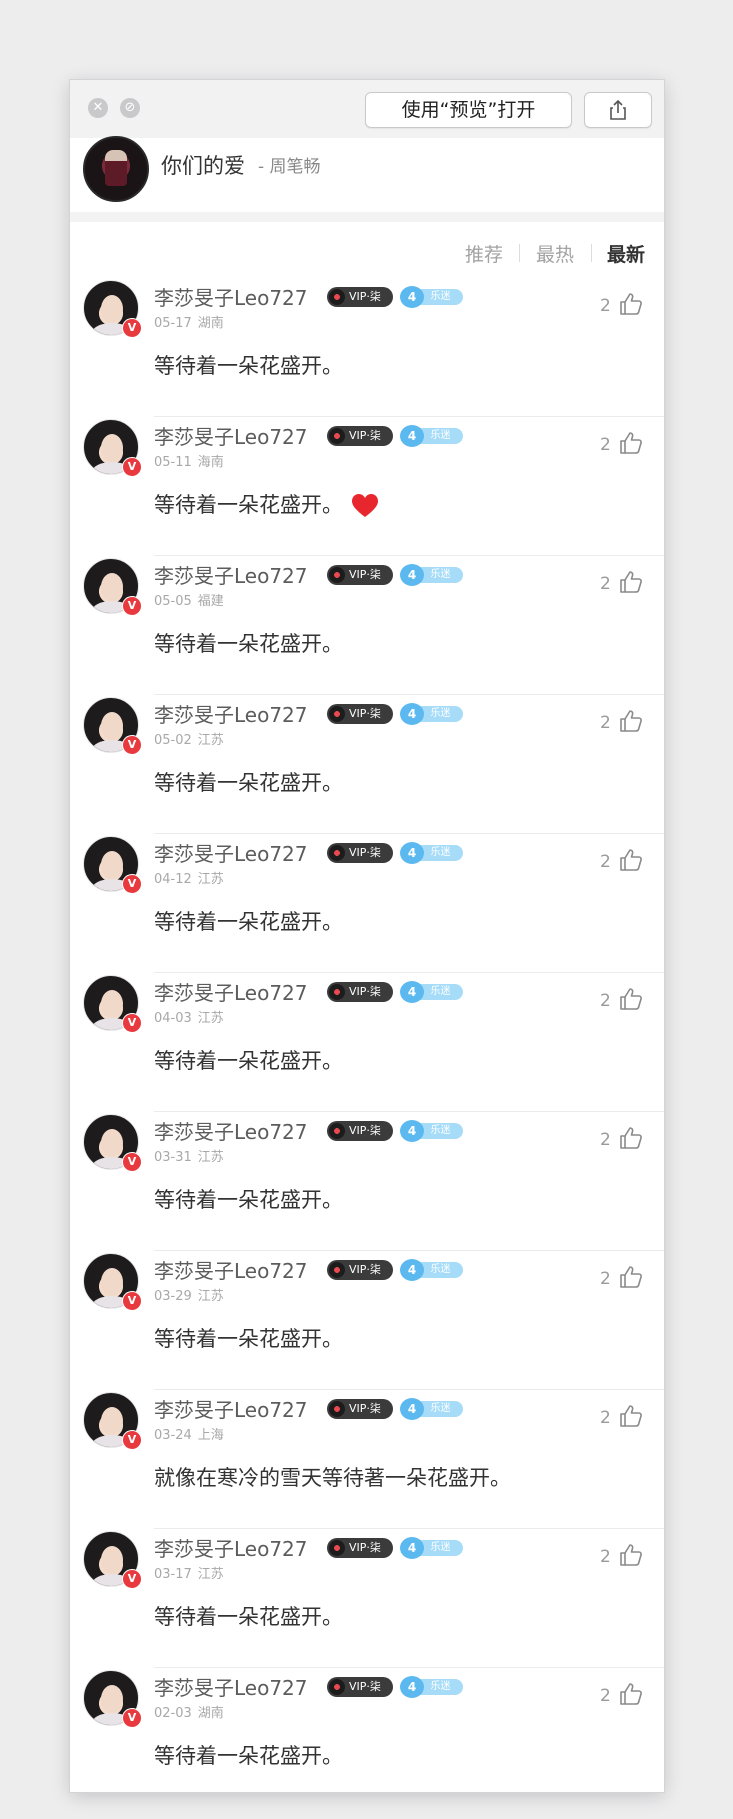  Describe the element at coordinates (365, 505) in the screenshot. I see `red-heart-emoji-icon` at that location.